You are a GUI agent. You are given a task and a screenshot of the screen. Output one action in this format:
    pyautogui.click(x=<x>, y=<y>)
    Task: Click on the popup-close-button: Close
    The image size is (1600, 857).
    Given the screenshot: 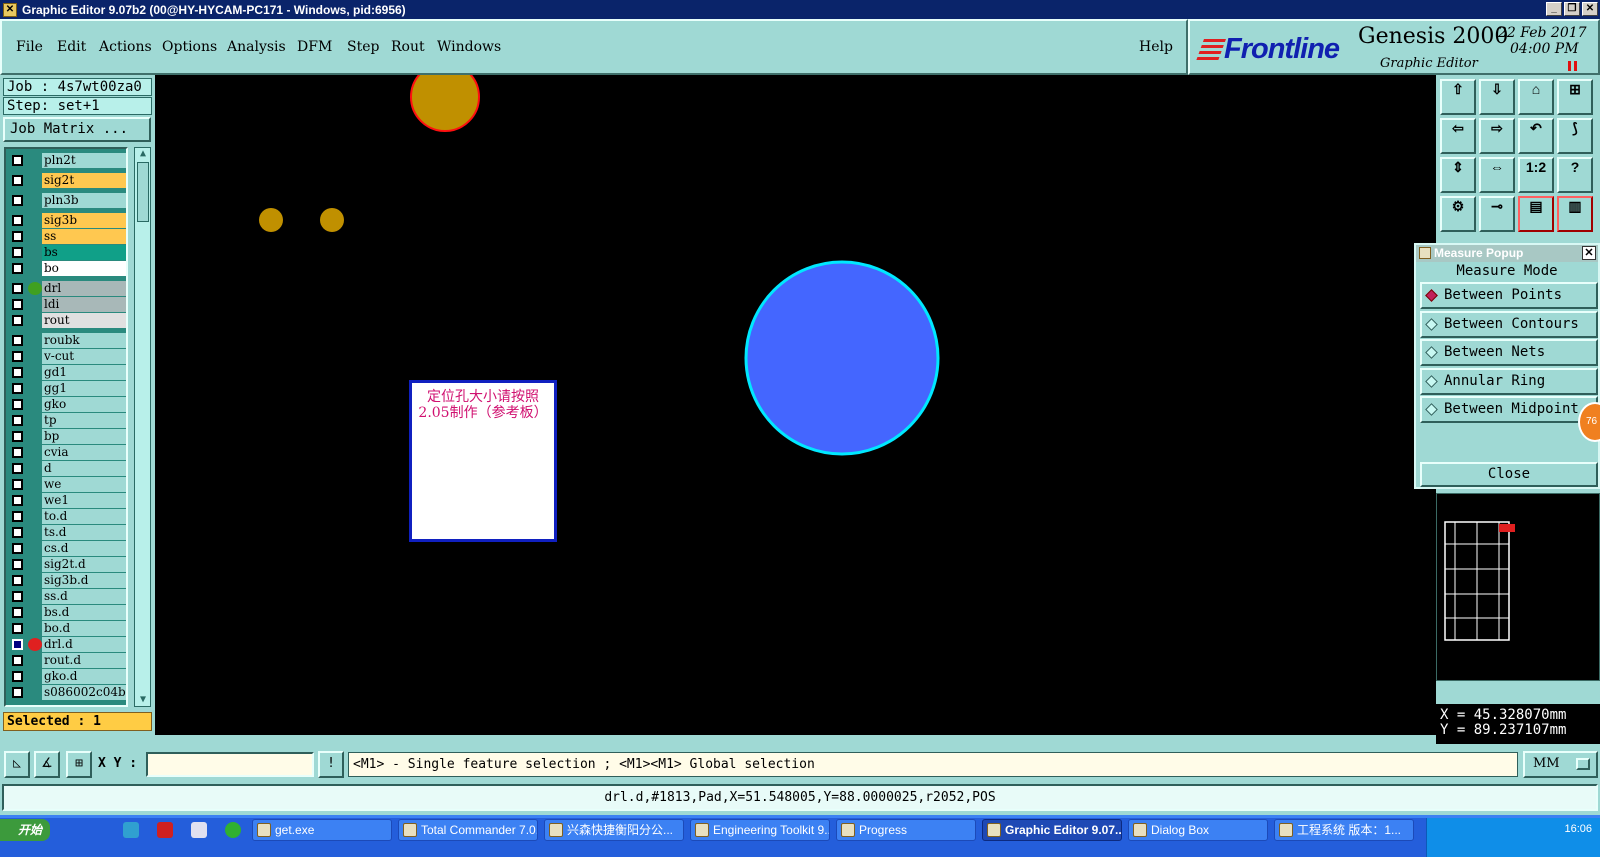 What is the action you would take?
    pyautogui.click(x=1509, y=474)
    